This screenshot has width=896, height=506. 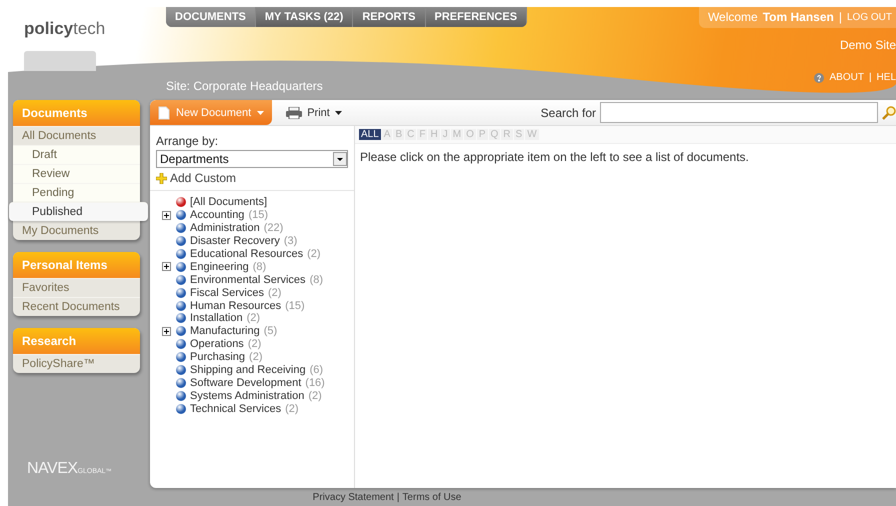 I want to click on search-icon, so click(x=889, y=113).